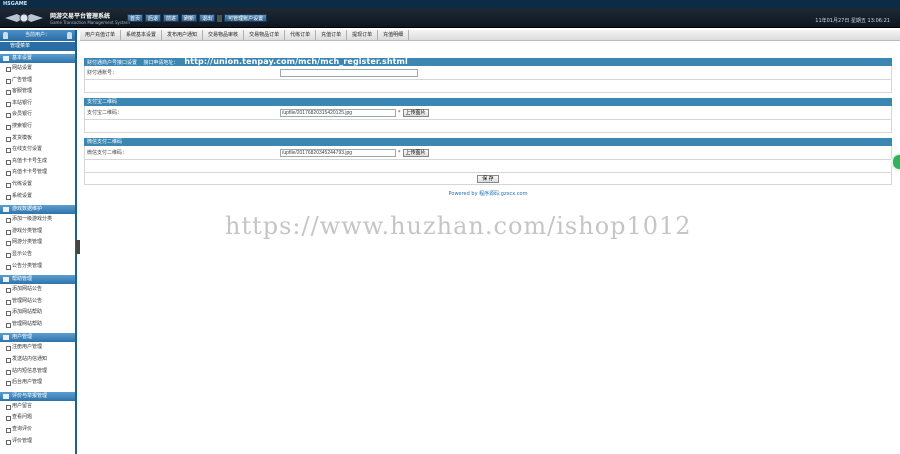 This screenshot has height=454, width=900. Describe the element at coordinates (37, 348) in the screenshot. I see `sidebar-item: 注册用户管理` at that location.